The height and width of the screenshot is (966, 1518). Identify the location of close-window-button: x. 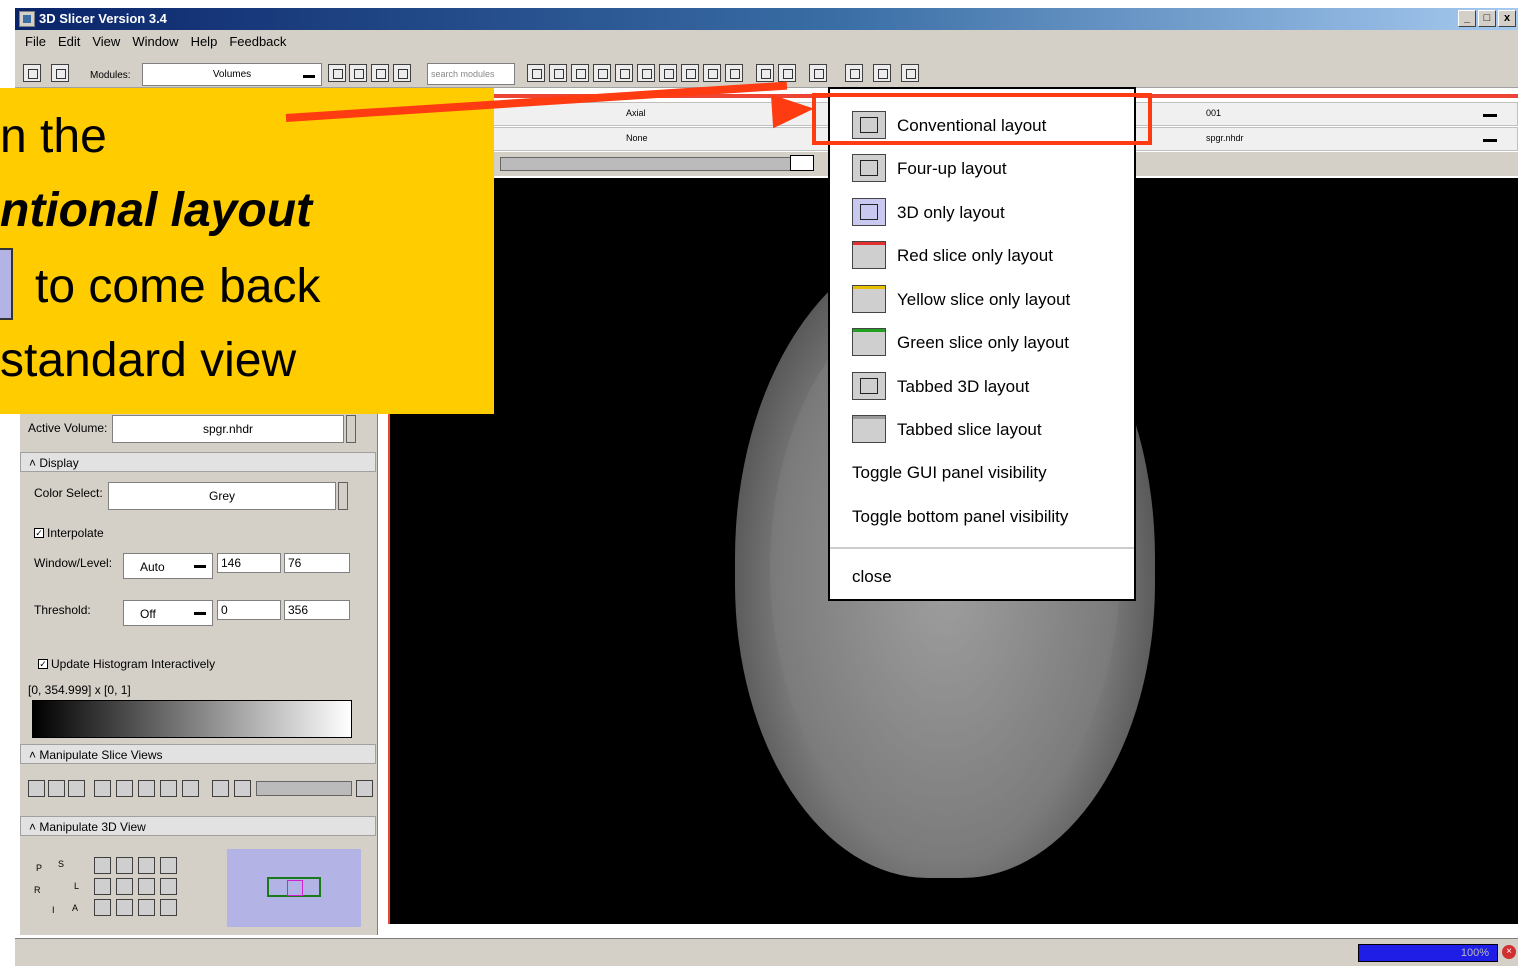
(1507, 18).